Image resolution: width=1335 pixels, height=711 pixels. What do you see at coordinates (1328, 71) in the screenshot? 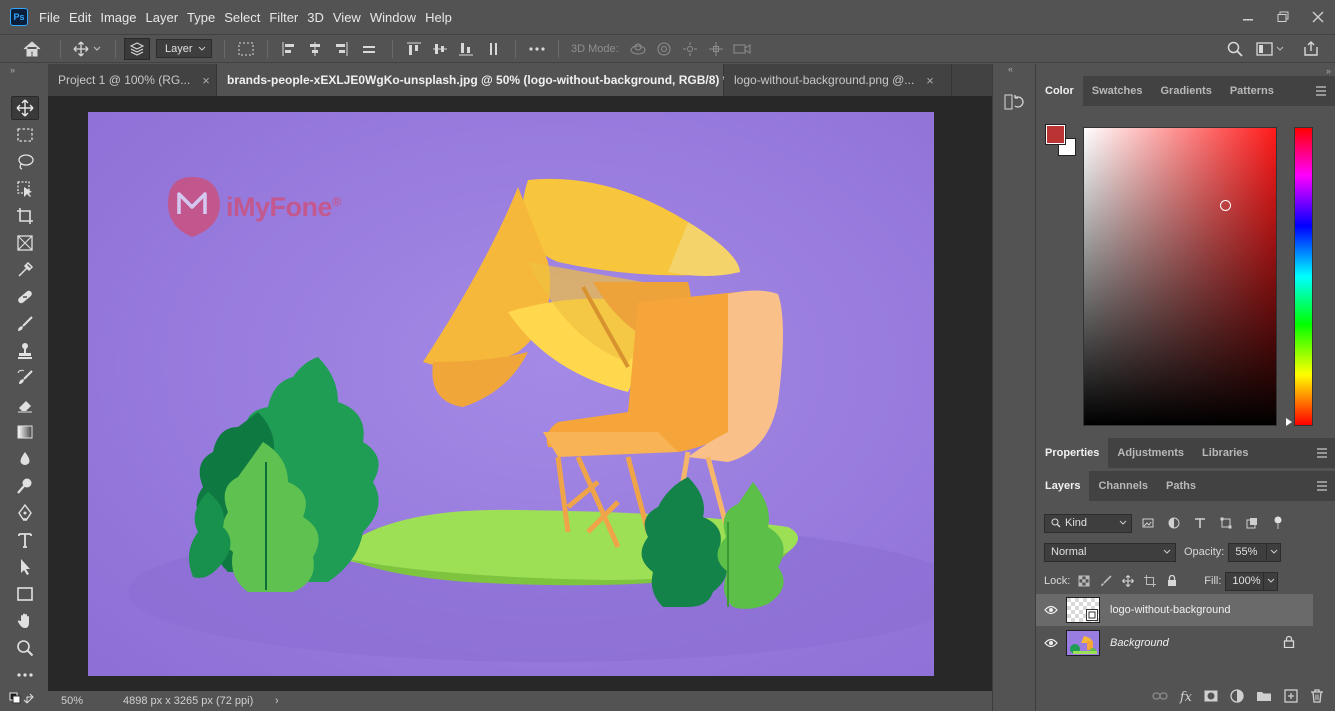
I see `expand-dock-icon: »` at bounding box center [1328, 71].